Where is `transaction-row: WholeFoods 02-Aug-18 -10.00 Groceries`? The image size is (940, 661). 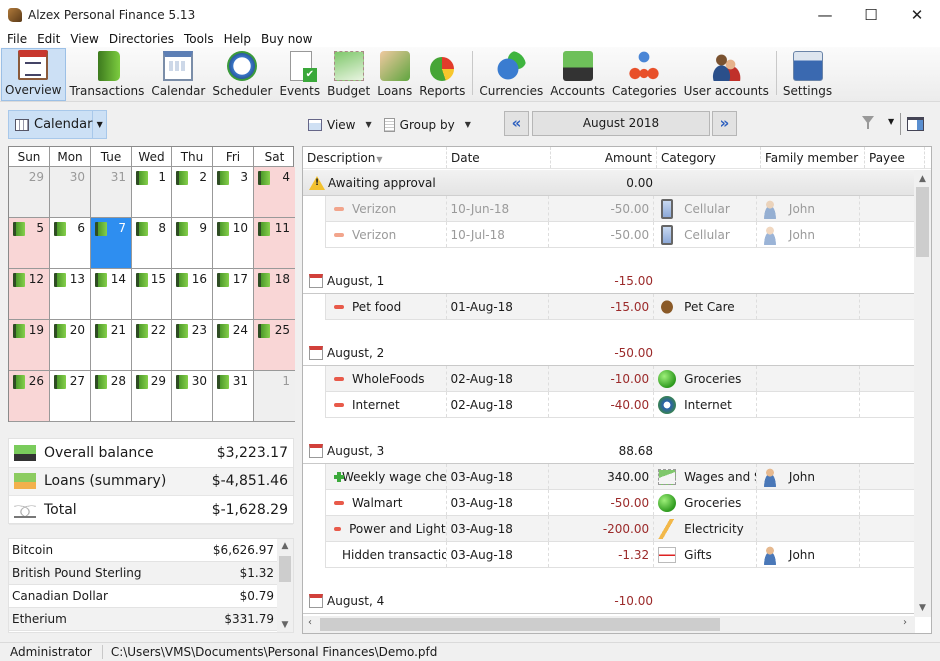 transaction-row: WholeFoods 02-Aug-18 -10.00 Groceries is located at coordinates (620, 379).